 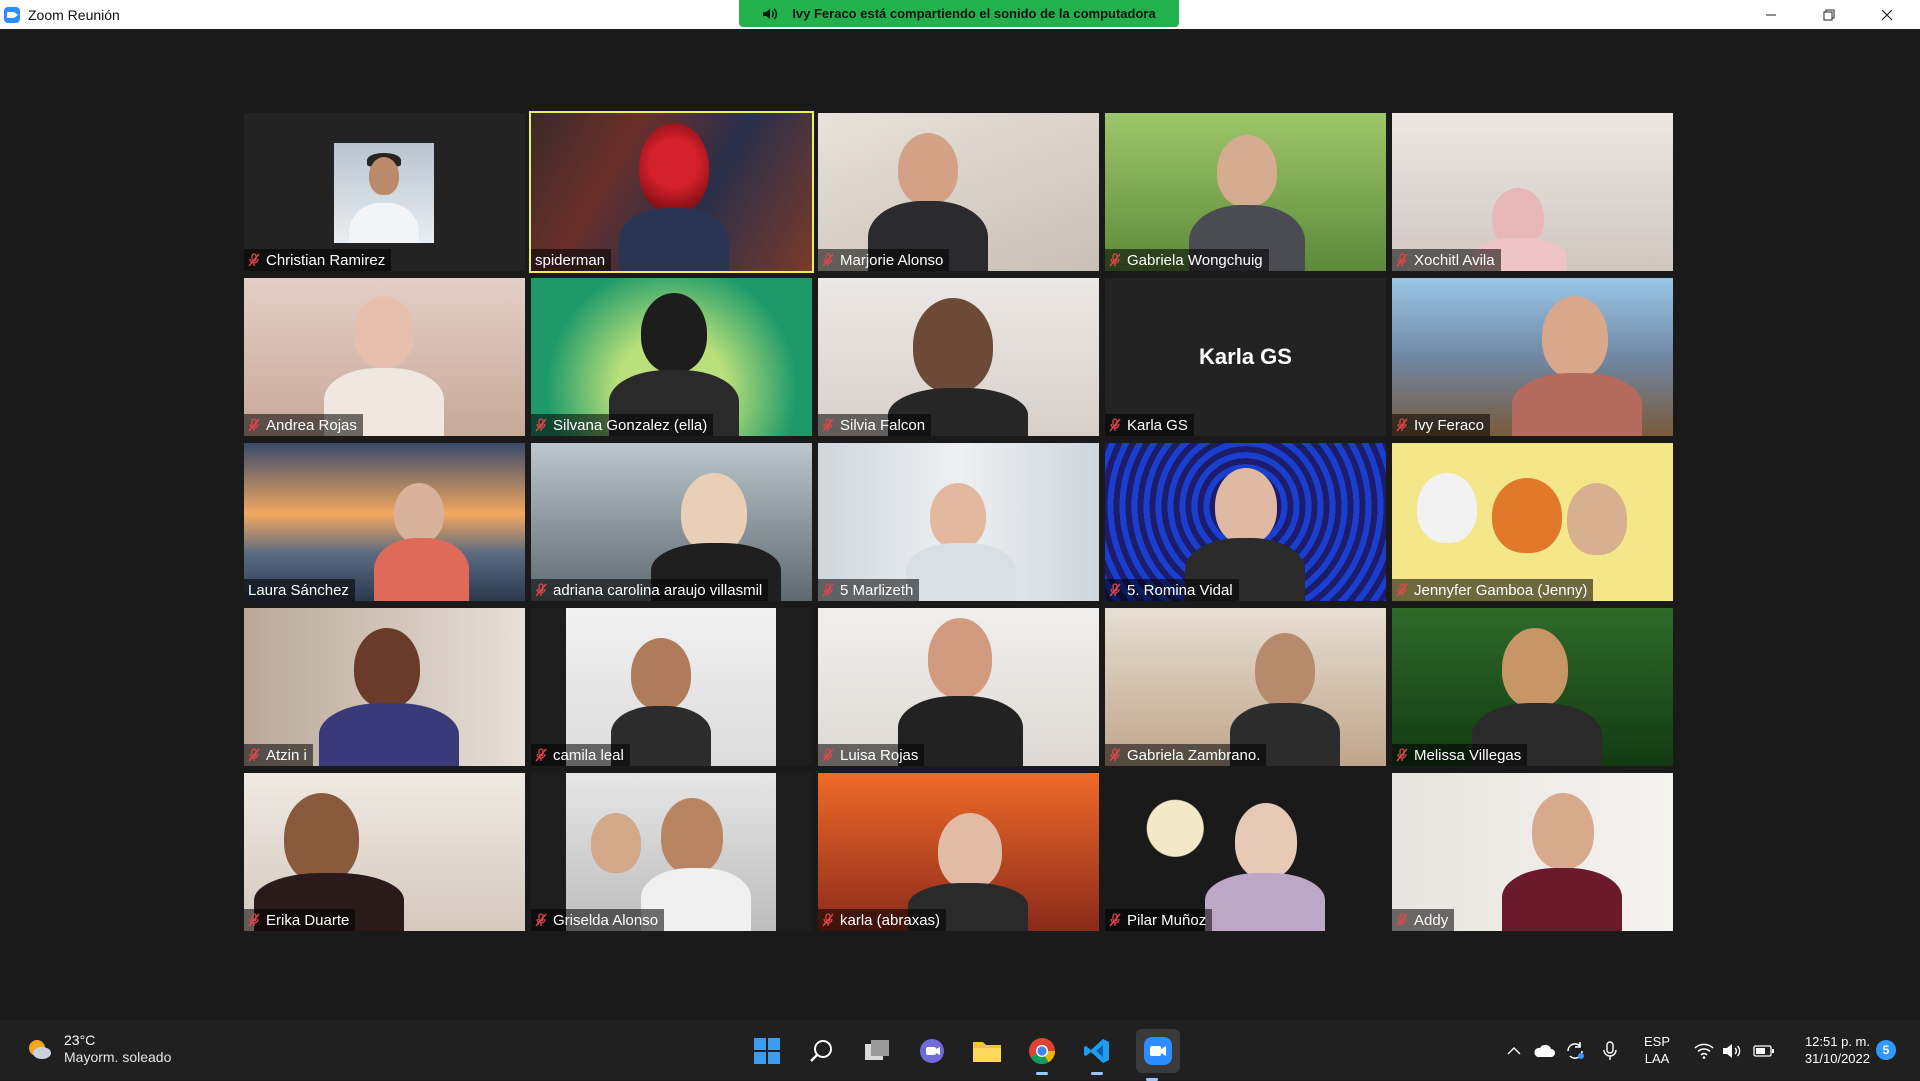 I want to click on video-tile: Gabriela Wongchuig, so click(x=1245, y=192).